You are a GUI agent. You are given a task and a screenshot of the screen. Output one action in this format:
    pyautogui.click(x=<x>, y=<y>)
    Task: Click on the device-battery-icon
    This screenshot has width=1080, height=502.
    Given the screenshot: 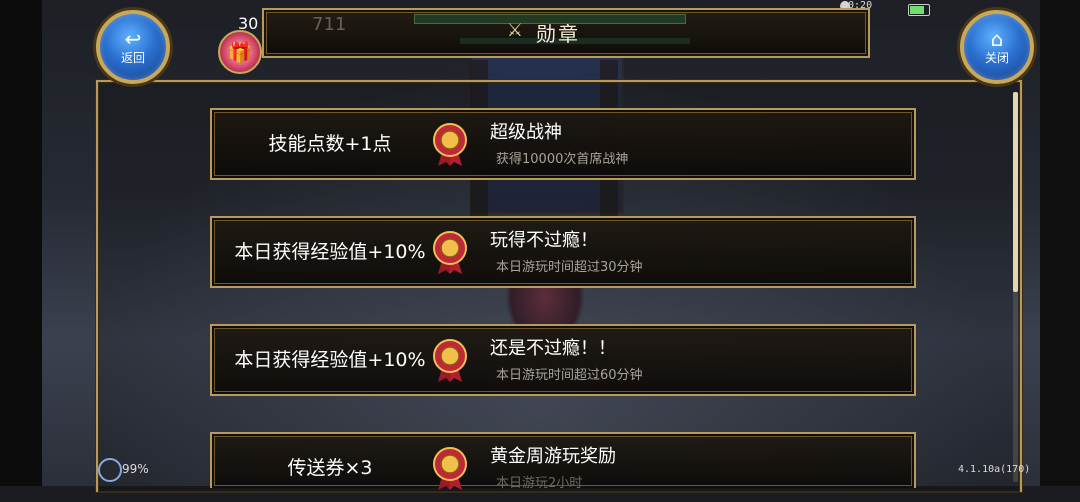 What is the action you would take?
    pyautogui.click(x=110, y=470)
    